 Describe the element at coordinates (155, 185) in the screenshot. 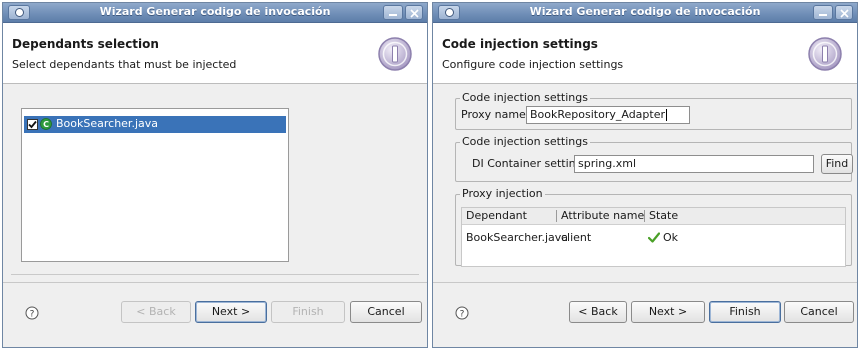

I see `dependants-list: C BookSearcher.java` at that location.